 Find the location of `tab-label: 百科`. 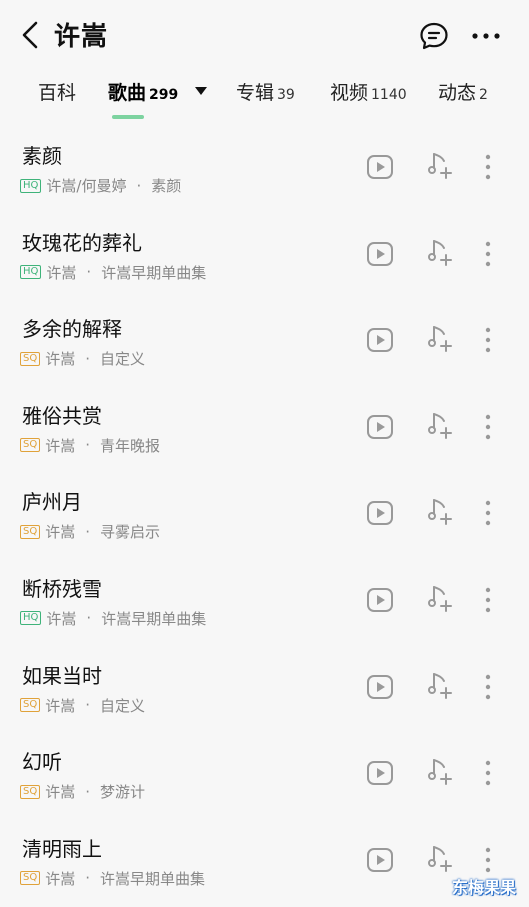

tab-label: 百科 is located at coordinates (57, 93).